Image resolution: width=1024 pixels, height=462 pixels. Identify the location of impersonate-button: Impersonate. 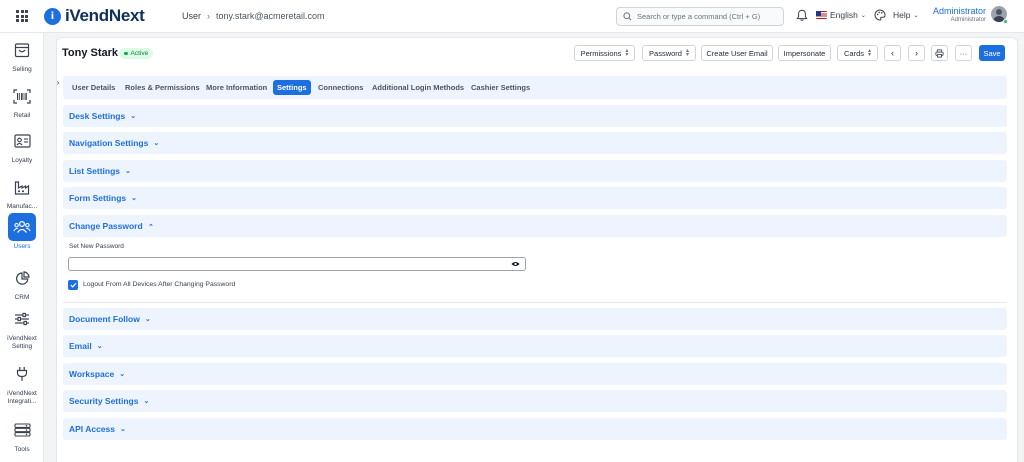
(804, 53).